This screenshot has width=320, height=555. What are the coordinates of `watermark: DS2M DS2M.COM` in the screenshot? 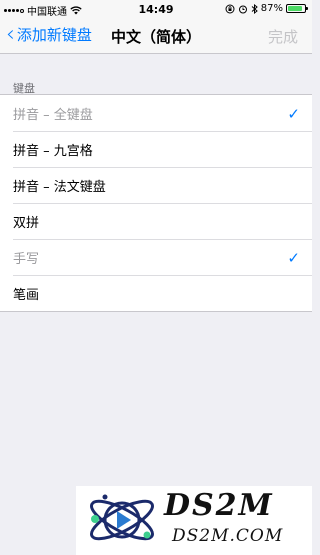 It's located at (194, 520).